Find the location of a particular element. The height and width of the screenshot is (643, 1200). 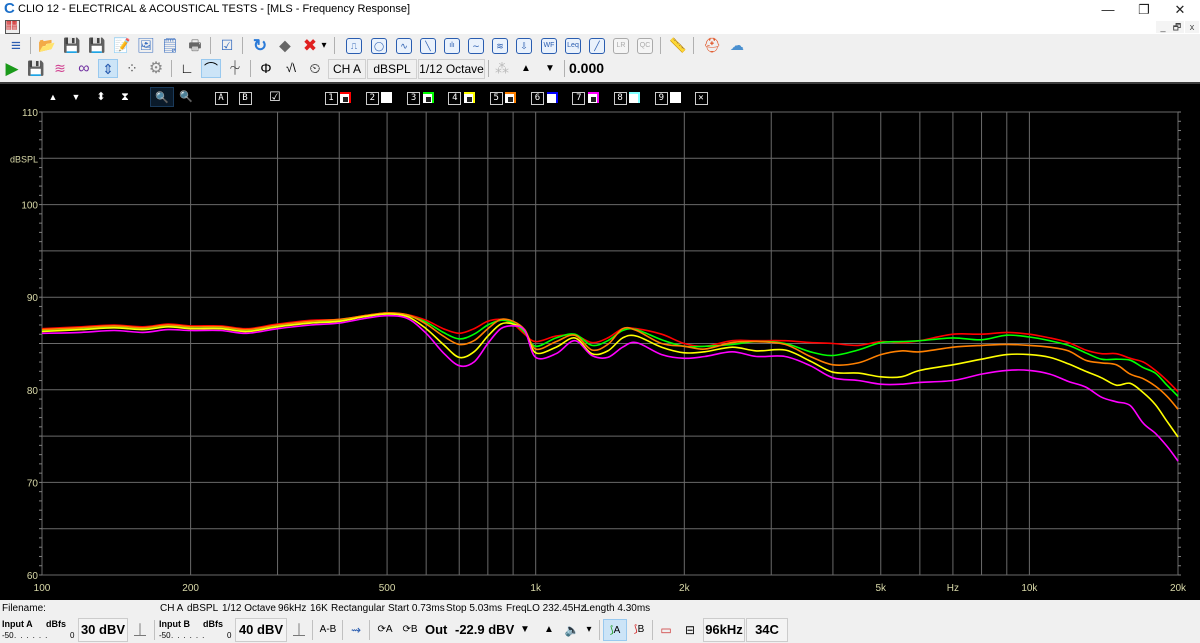

x-tick-label: 5k is located at coordinates (881, 588).